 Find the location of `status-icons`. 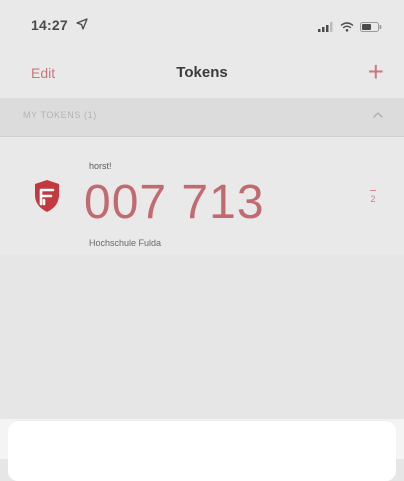

status-icons is located at coordinates (350, 27).